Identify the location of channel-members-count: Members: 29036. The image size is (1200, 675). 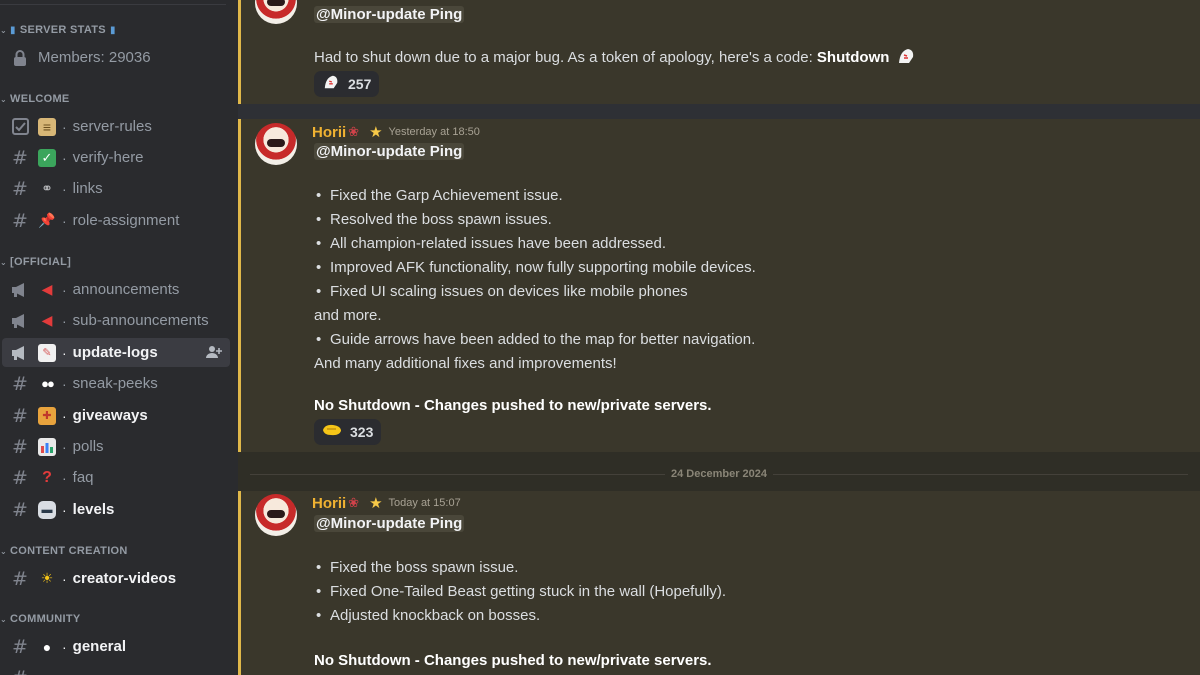
(116, 57).